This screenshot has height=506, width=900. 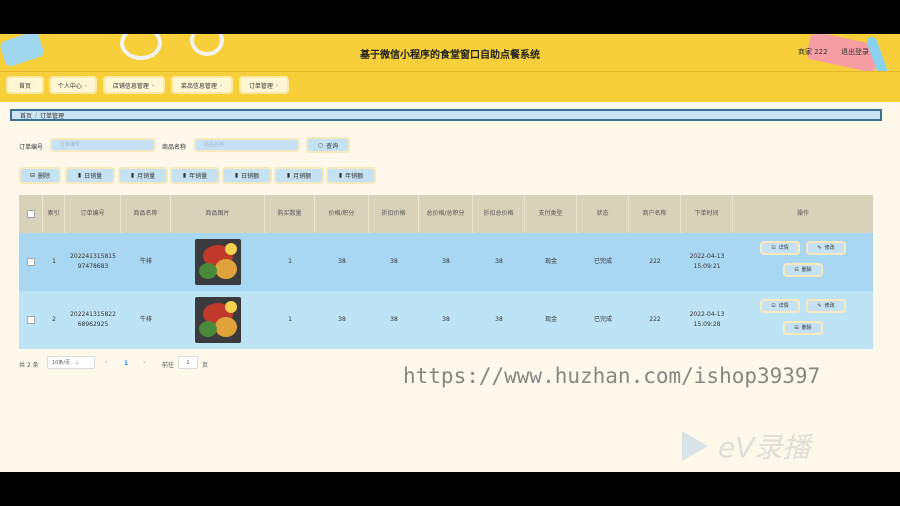 I want to click on prev-page-icon: ‹, so click(x=106, y=362).